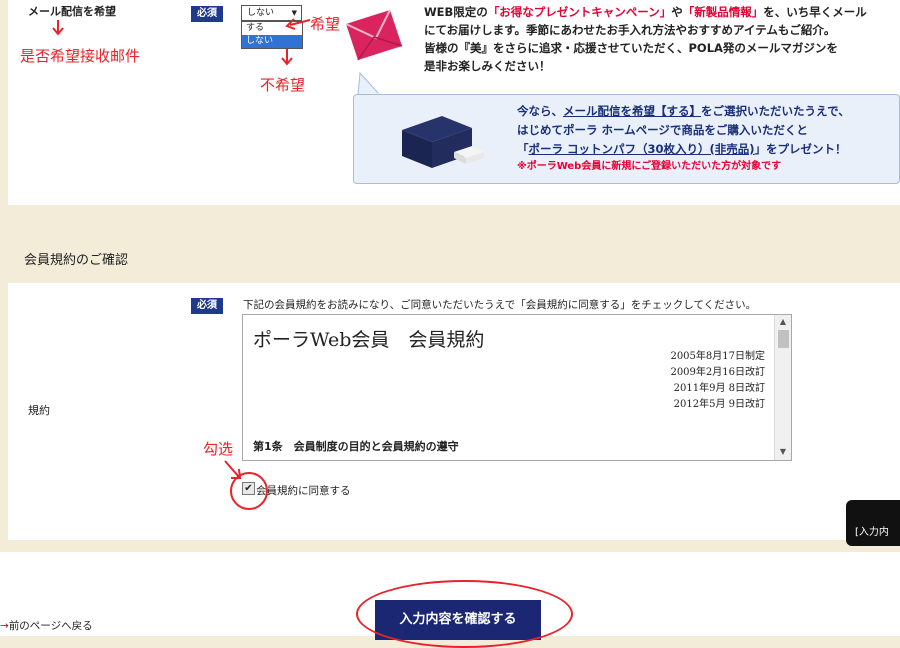 This screenshot has height=648, width=900. Describe the element at coordinates (4, 626) in the screenshot. I see `arrow-right-icon: →` at that location.